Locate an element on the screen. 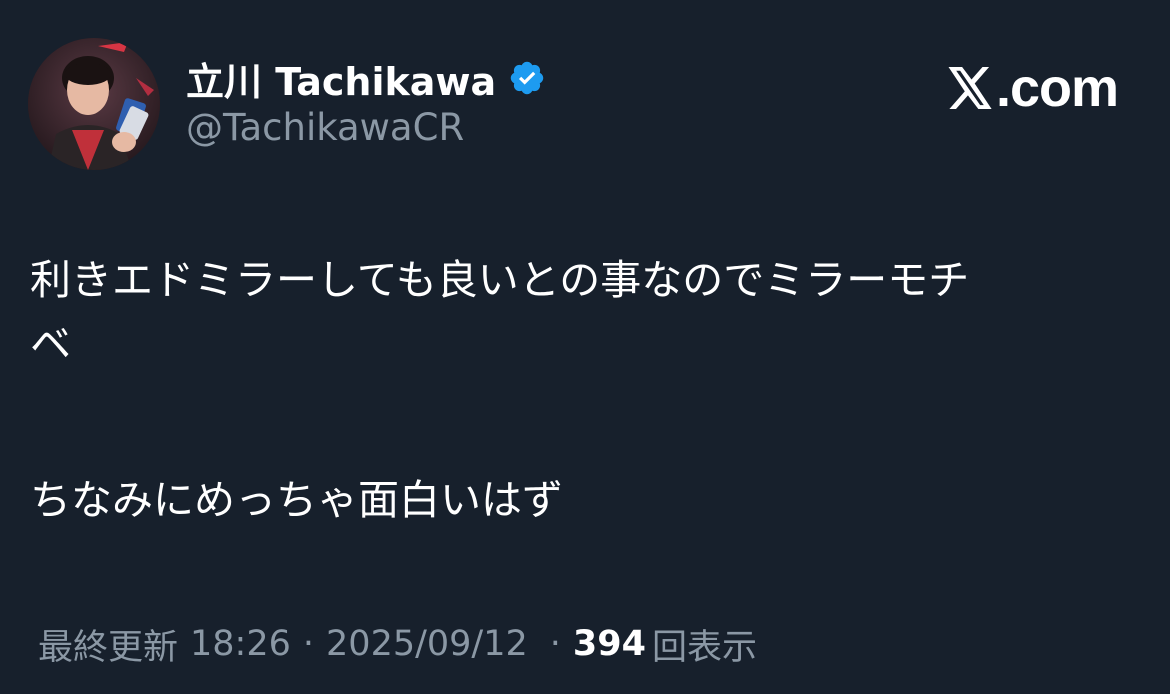 The image size is (1170, 694). tweet-line-2: ちなみにめっちゃ面白いはず is located at coordinates (296, 500).